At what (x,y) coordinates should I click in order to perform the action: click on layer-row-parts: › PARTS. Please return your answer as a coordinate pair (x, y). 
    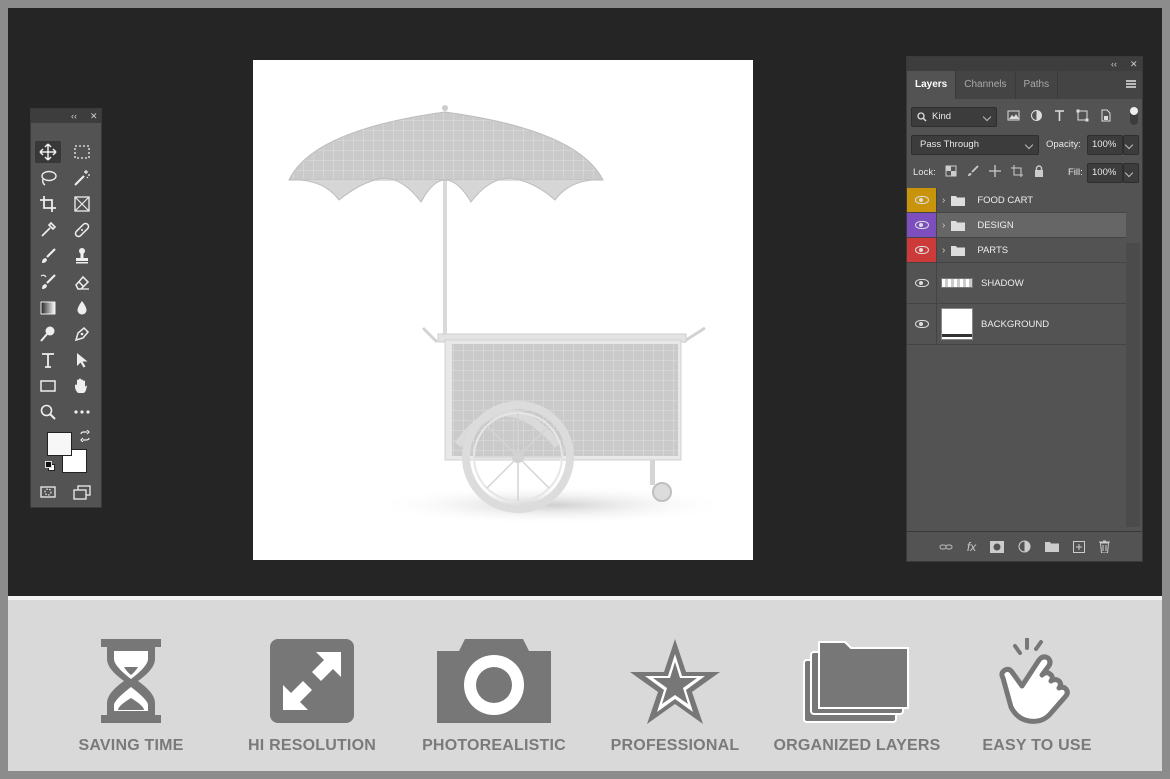
    Looking at the image, I should click on (1016, 250).